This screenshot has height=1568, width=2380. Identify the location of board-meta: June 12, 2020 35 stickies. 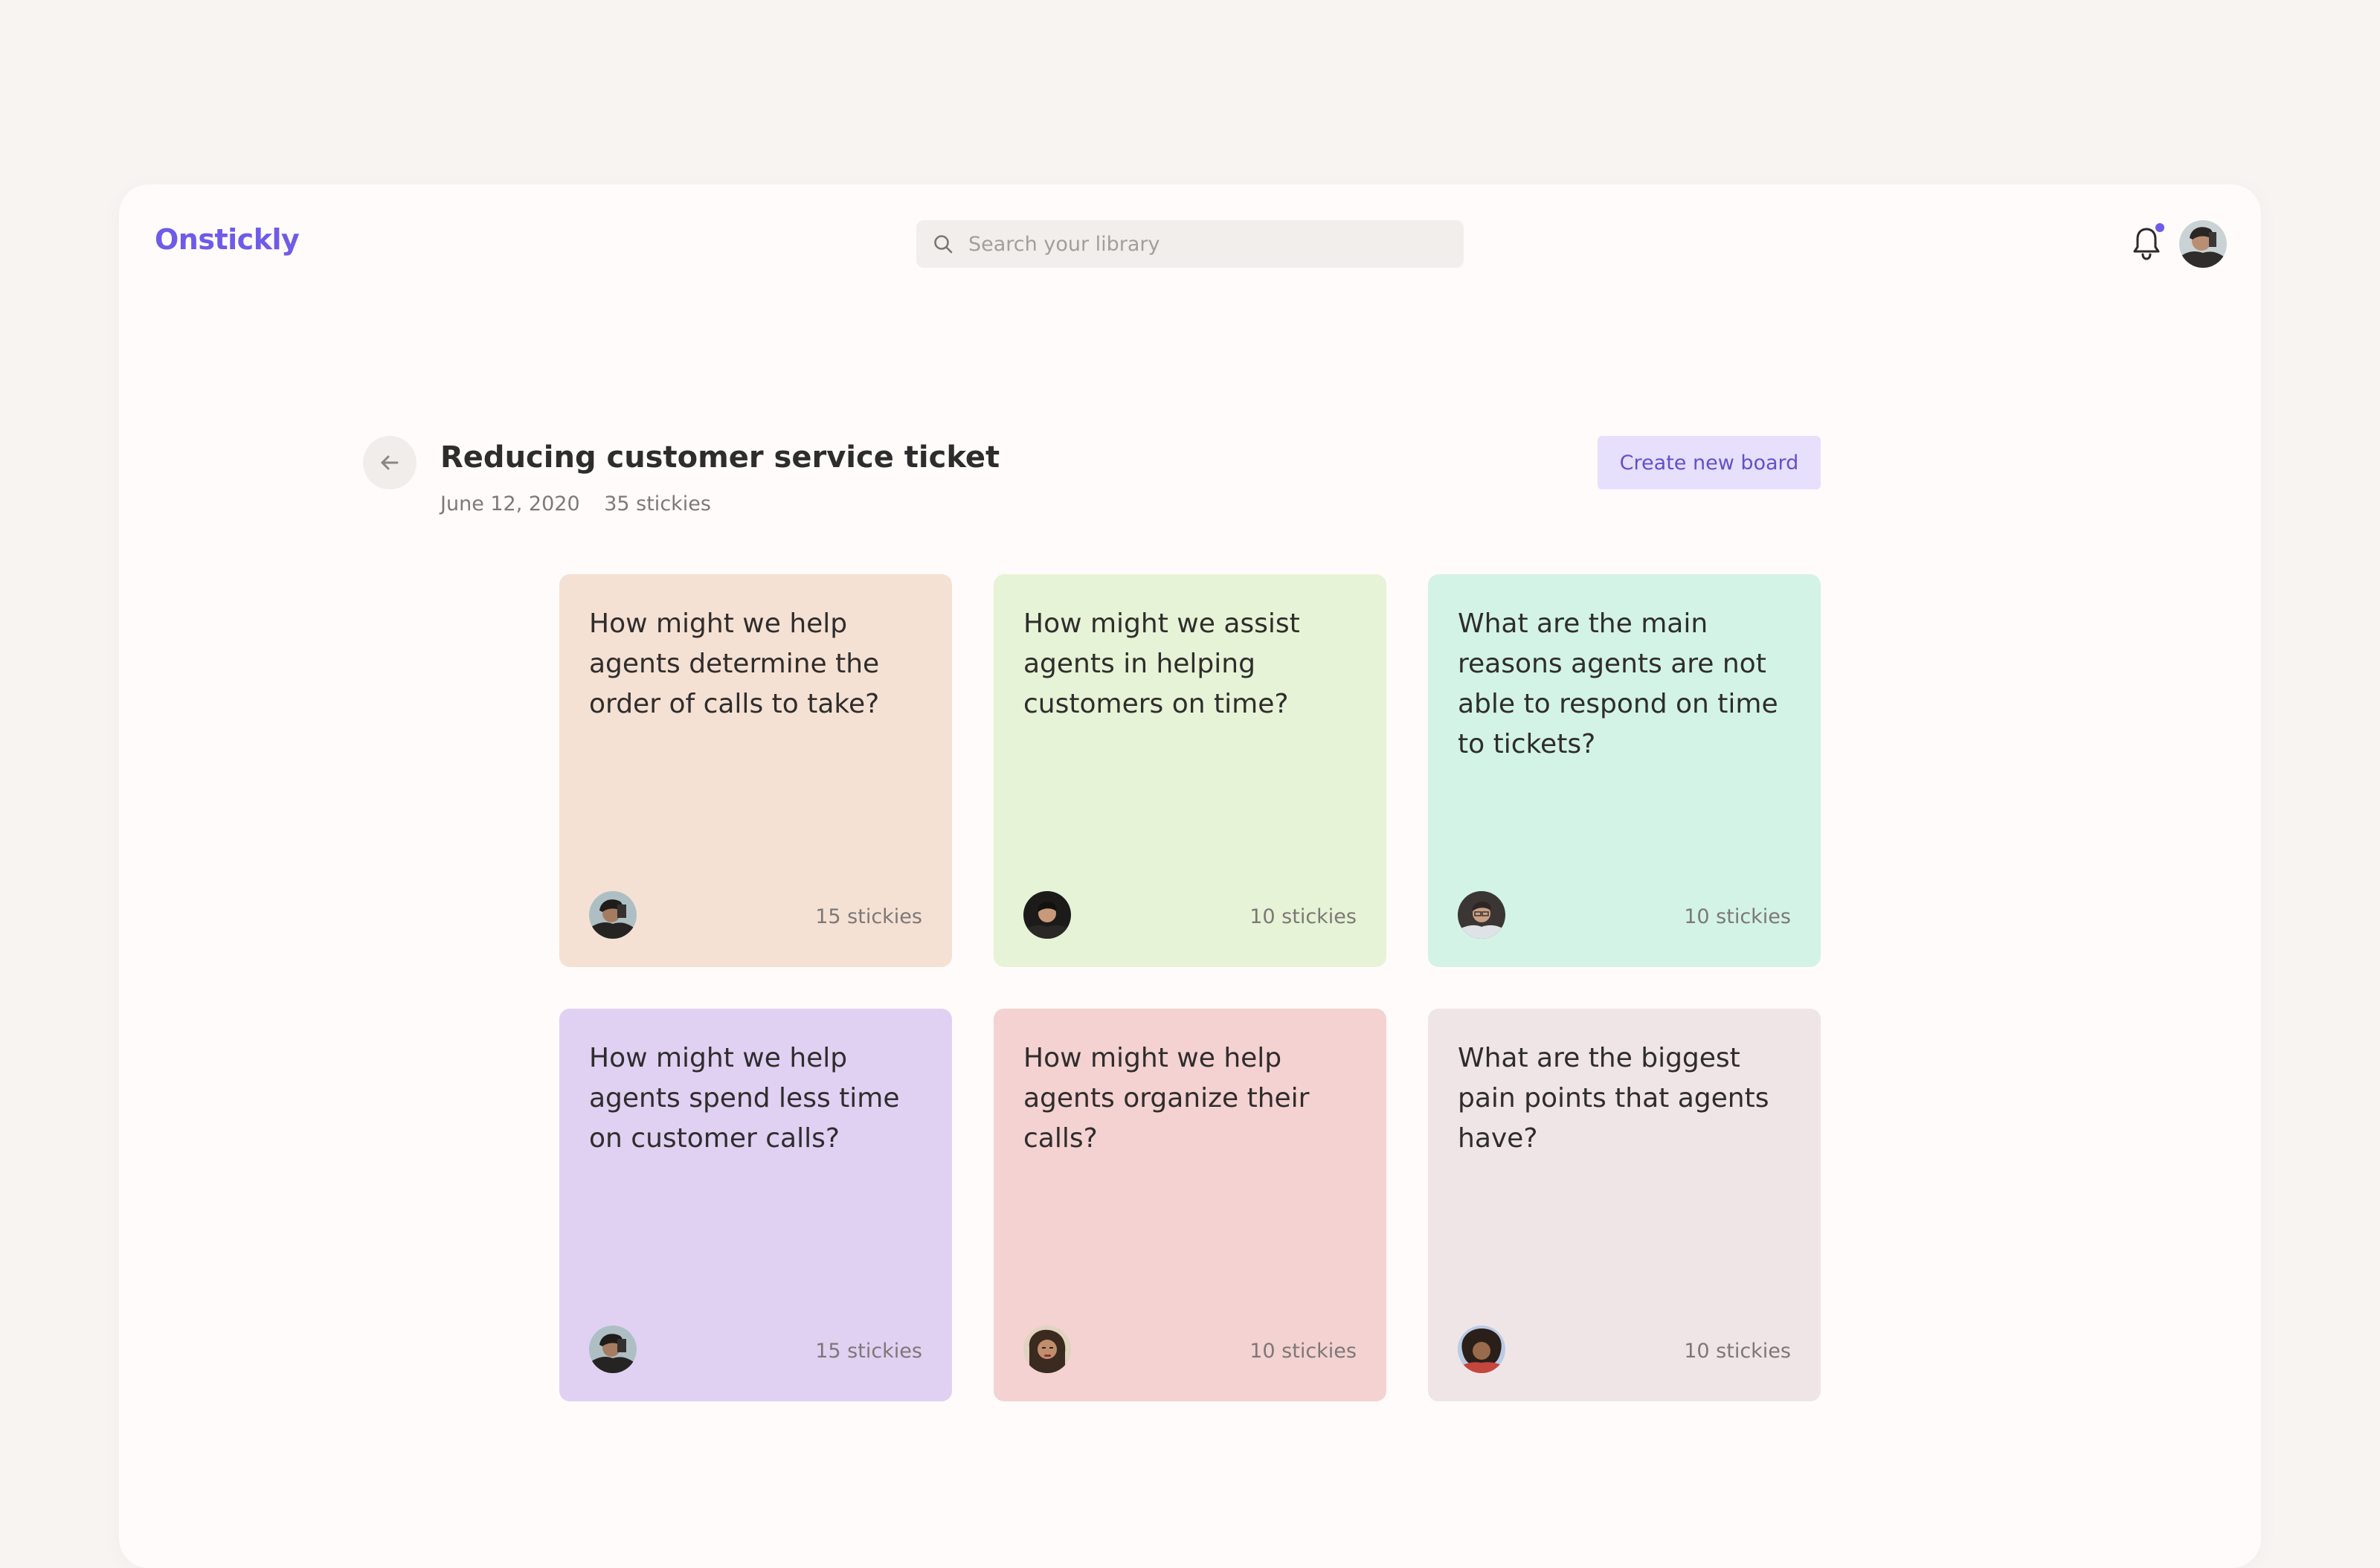
(575, 503).